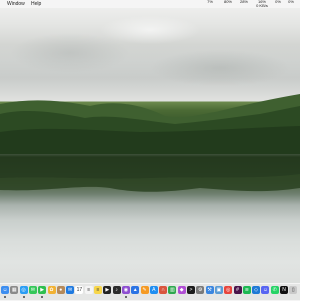 The width and height of the screenshot is (320, 301). Describe the element at coordinates (218, 290) in the screenshot. I see `preview-icon: ▣` at that location.